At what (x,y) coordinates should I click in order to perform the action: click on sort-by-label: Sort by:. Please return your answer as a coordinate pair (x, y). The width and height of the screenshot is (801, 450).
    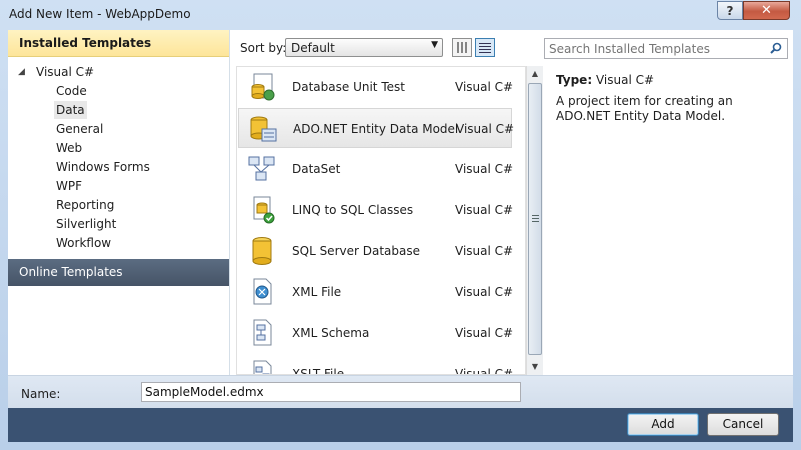
    Looking at the image, I should click on (263, 48).